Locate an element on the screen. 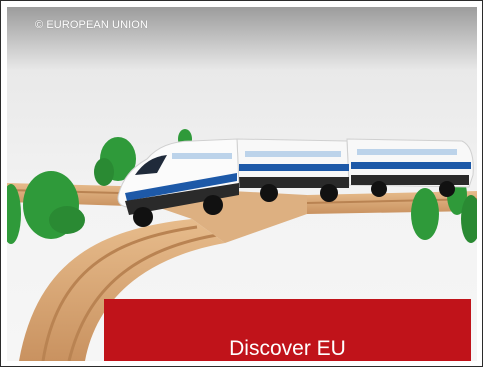 This screenshot has height=367, width=483. copyright-notice: © EUROPEAN UNION is located at coordinates (91, 25).